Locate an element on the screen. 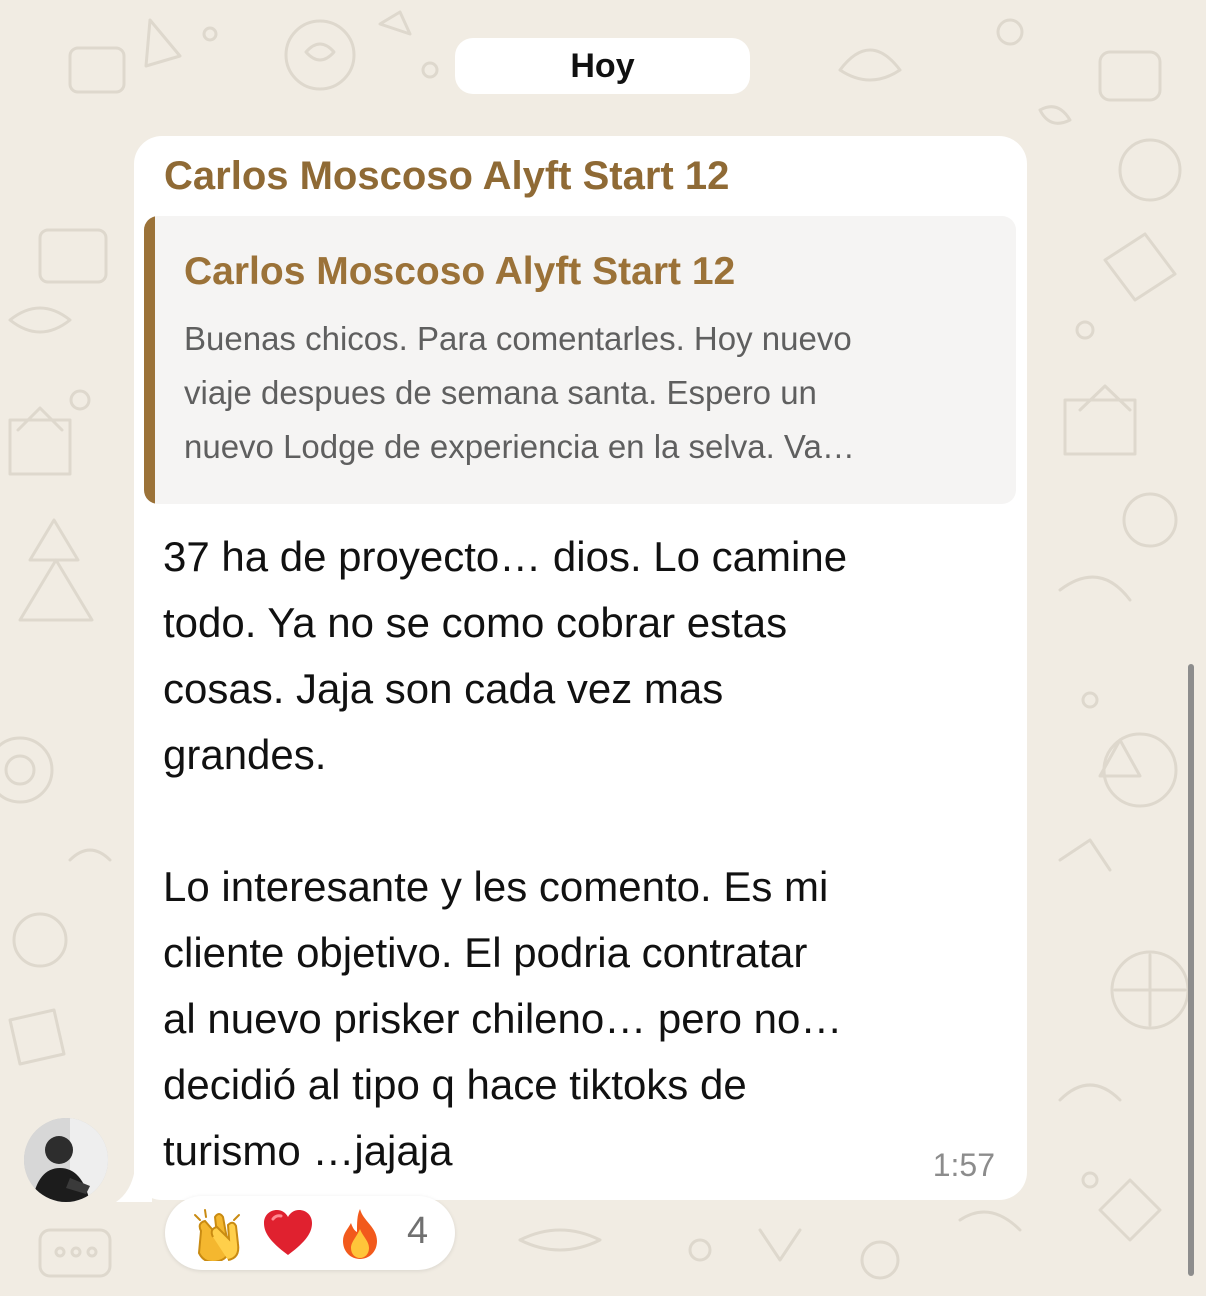 The width and height of the screenshot is (1206, 1296). scrollbar is located at coordinates (1191, 970).